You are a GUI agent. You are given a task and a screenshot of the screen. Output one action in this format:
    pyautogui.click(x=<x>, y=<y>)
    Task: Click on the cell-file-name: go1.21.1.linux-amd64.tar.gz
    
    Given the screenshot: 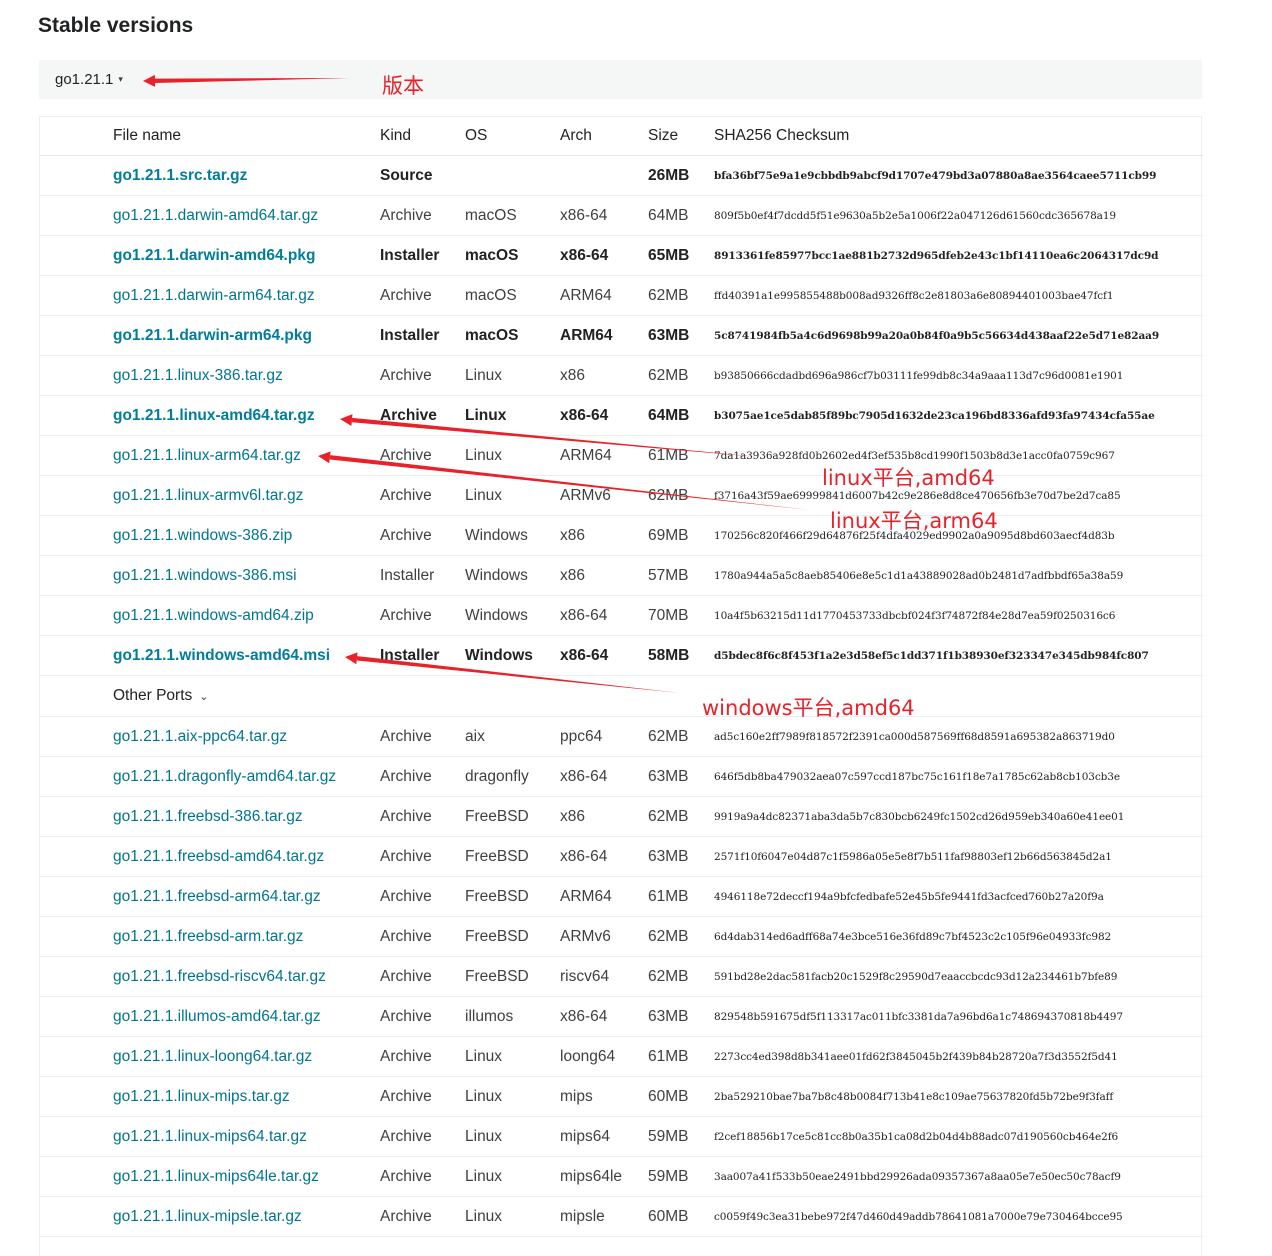 What is the action you would take?
    pyautogui.click(x=246, y=415)
    